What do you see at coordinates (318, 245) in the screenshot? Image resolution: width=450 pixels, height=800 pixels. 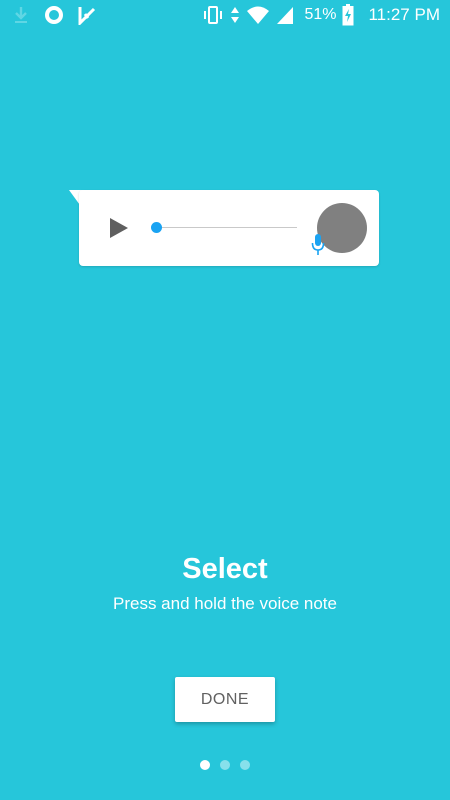 I see `microphone-icon` at bounding box center [318, 245].